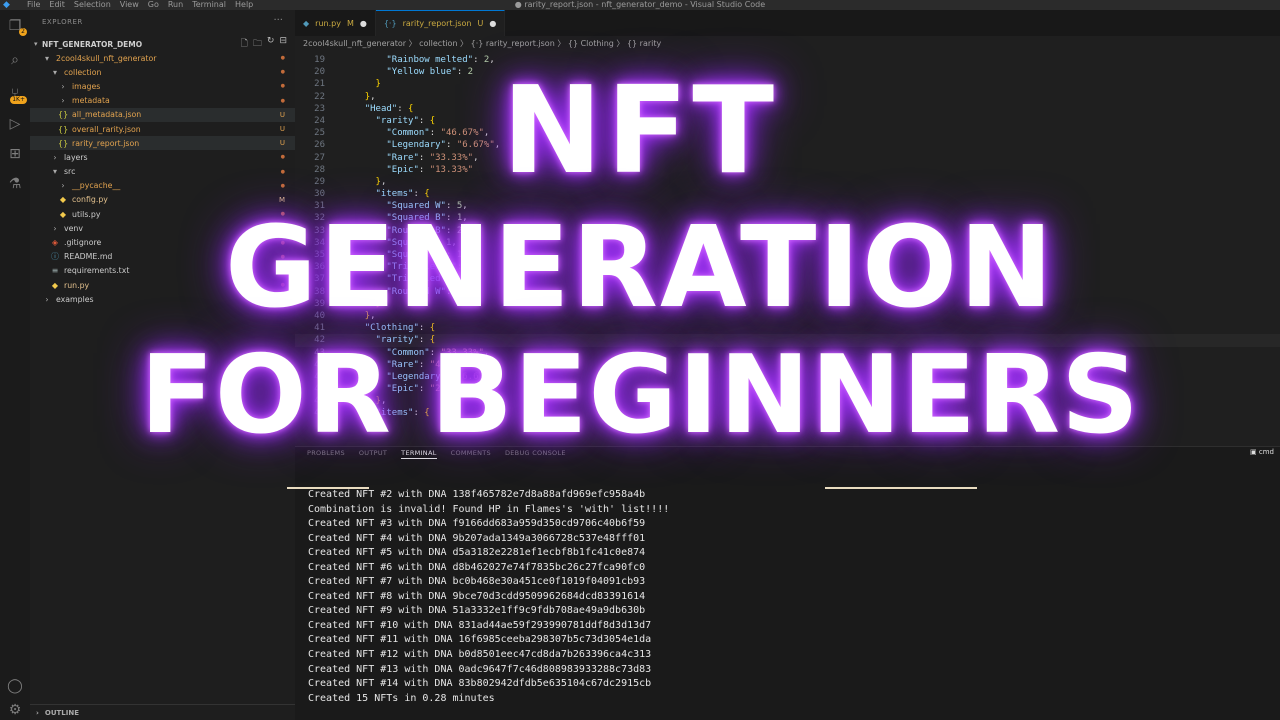  Describe the element at coordinates (162, 72) in the screenshot. I see `tree-item: ▾ collection ●` at that location.